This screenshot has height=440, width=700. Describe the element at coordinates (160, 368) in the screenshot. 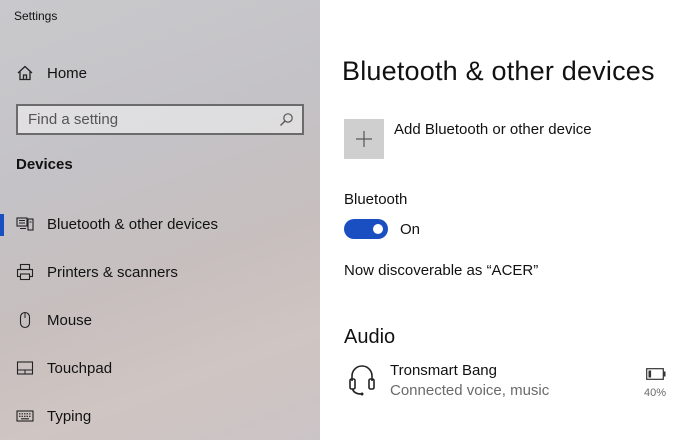

I see `sidebar-item-touchpad: Touchpad` at that location.